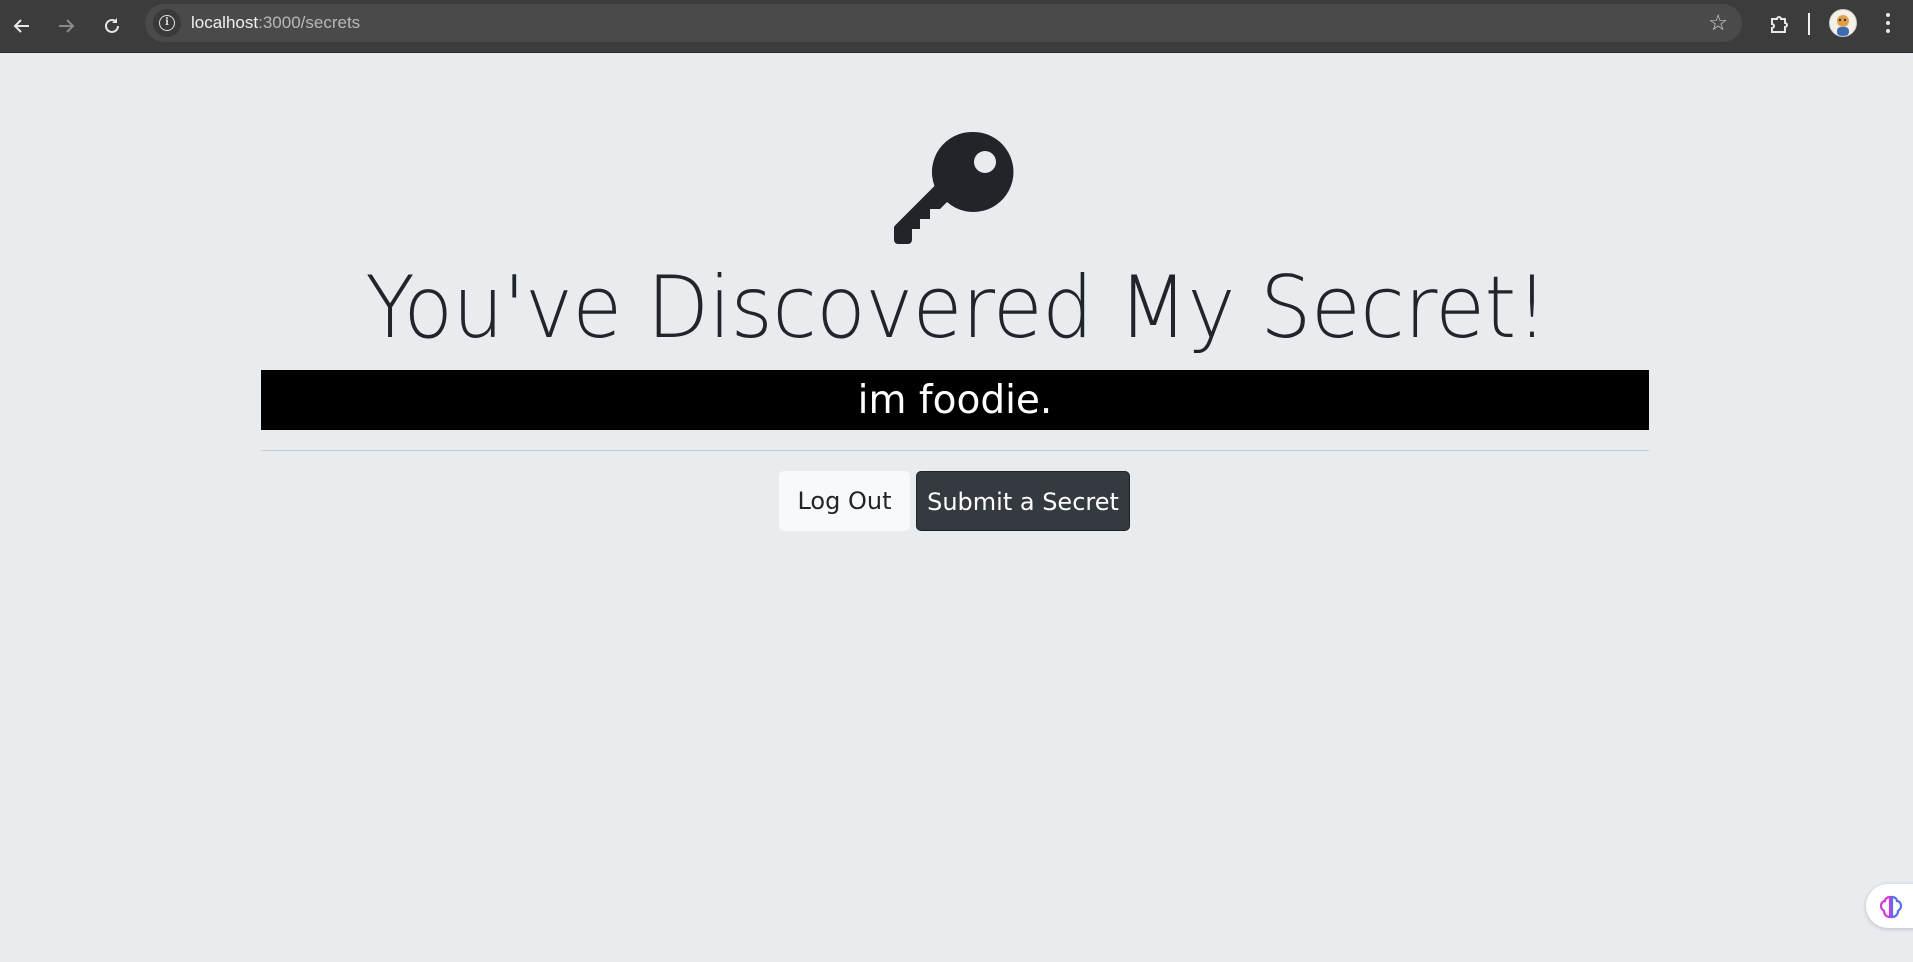  What do you see at coordinates (309, 22) in the screenshot?
I see `url-path: :3000/secrets` at bounding box center [309, 22].